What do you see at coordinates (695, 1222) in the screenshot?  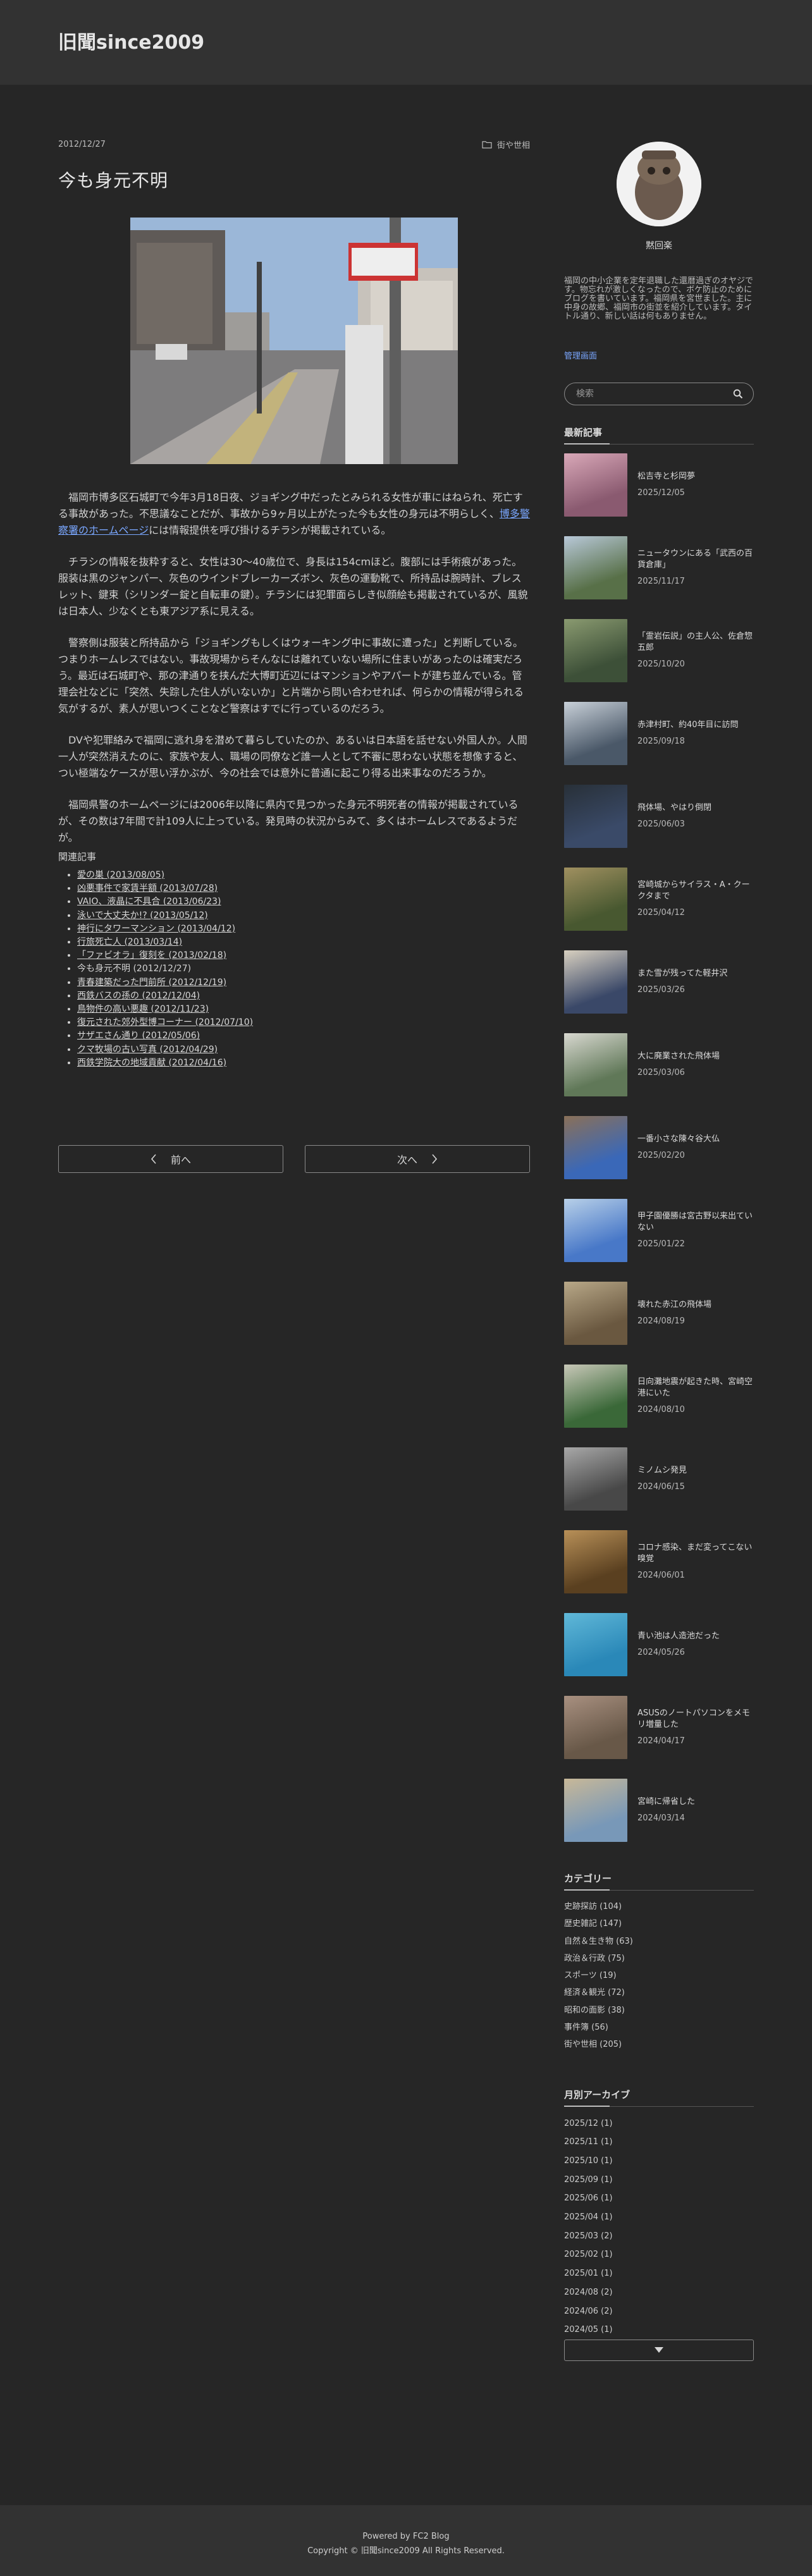 I see `recent-post-title: 甲子園優勝は宮古野以来出ていない` at bounding box center [695, 1222].